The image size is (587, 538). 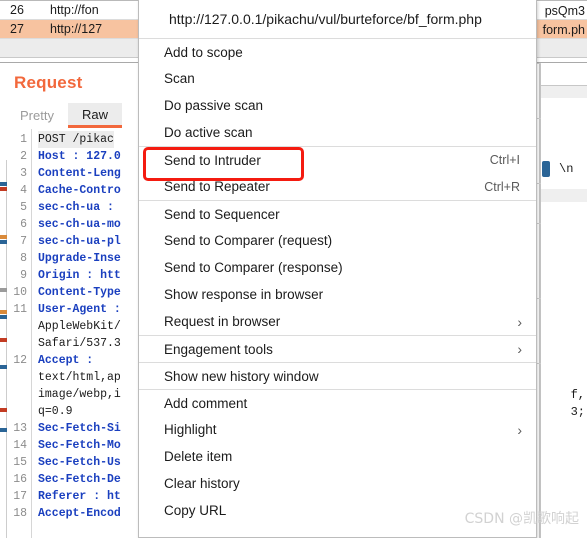 What do you see at coordinates (3, 349) in the screenshot?
I see `editor-marker-strip` at bounding box center [3, 349].